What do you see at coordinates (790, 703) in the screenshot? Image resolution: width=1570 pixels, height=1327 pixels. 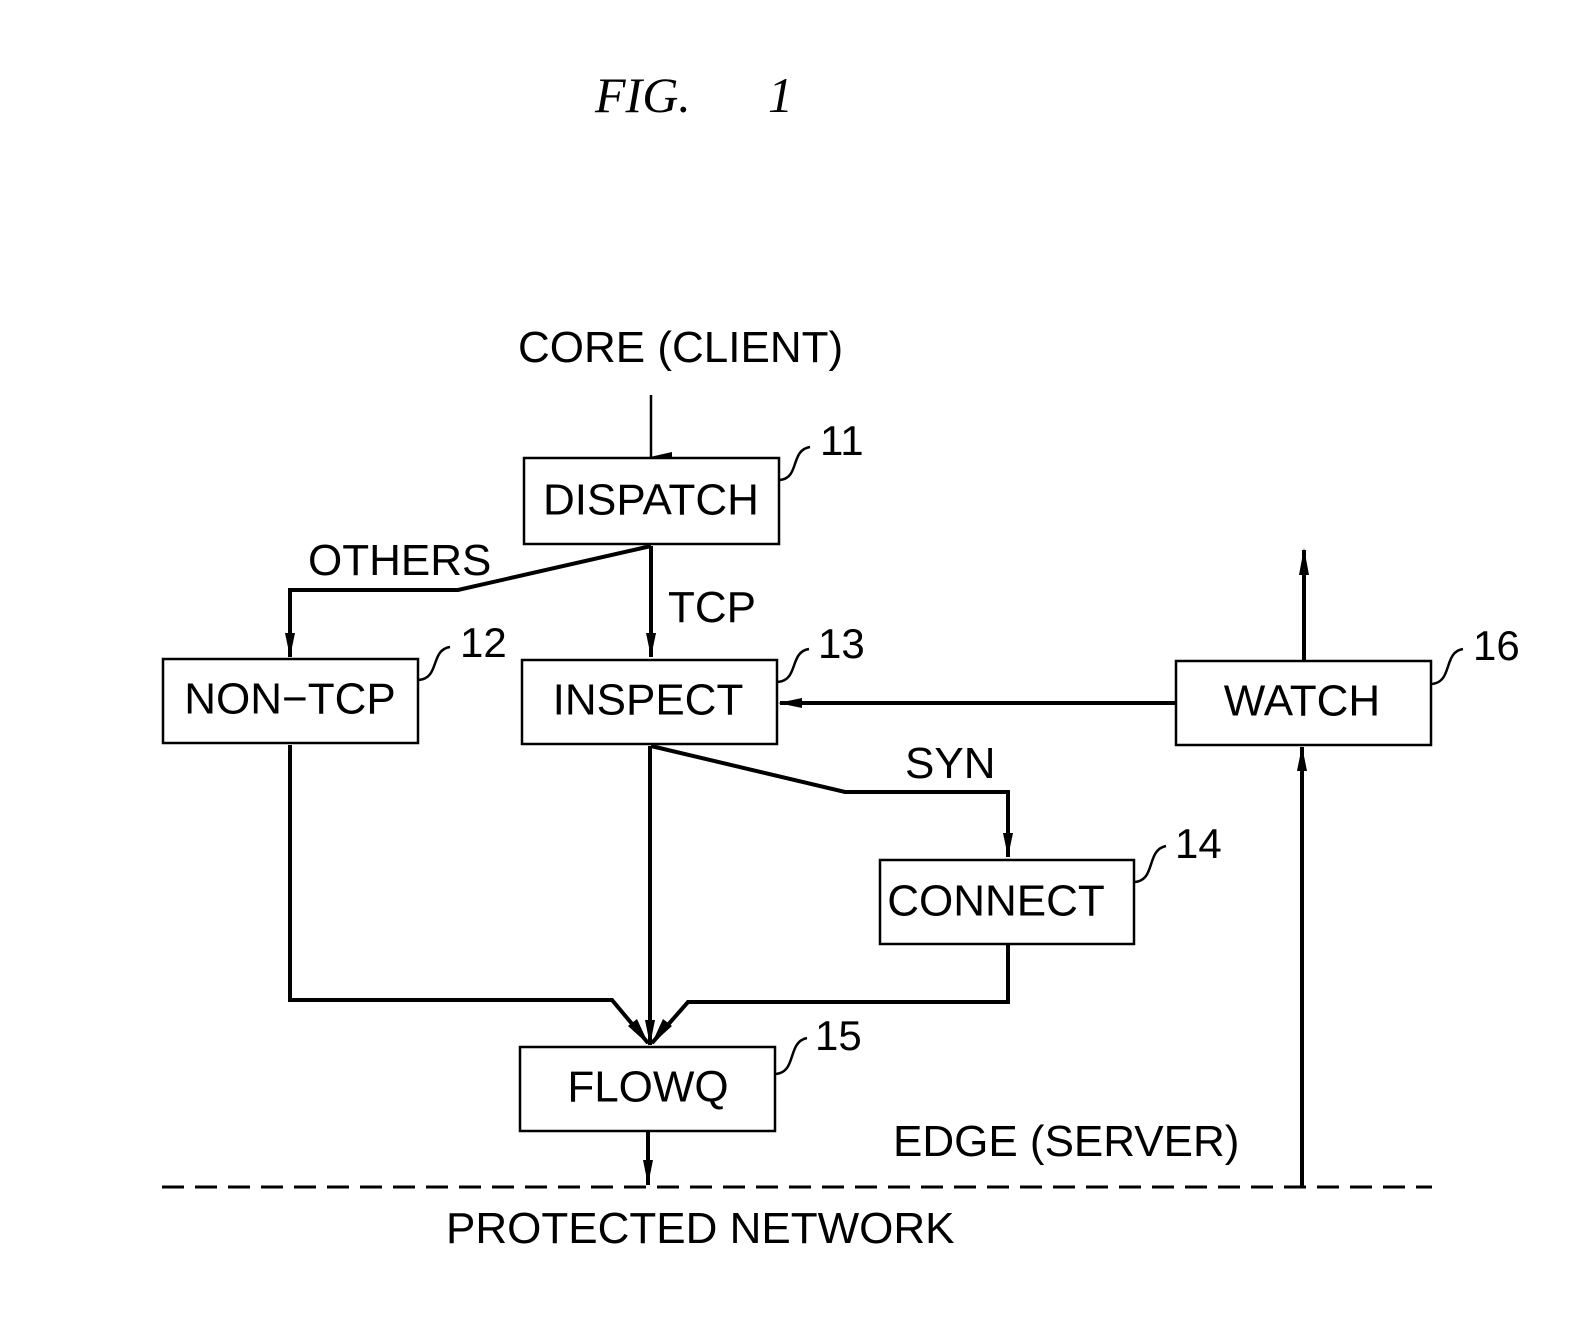 I see `arrowhead-watch-inspect` at bounding box center [790, 703].